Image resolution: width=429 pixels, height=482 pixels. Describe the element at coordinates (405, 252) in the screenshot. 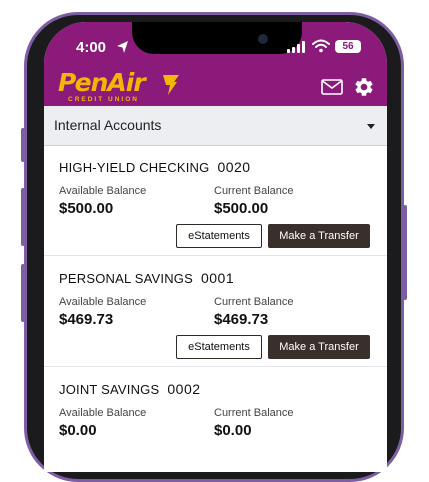

I see `side-button-power` at that location.